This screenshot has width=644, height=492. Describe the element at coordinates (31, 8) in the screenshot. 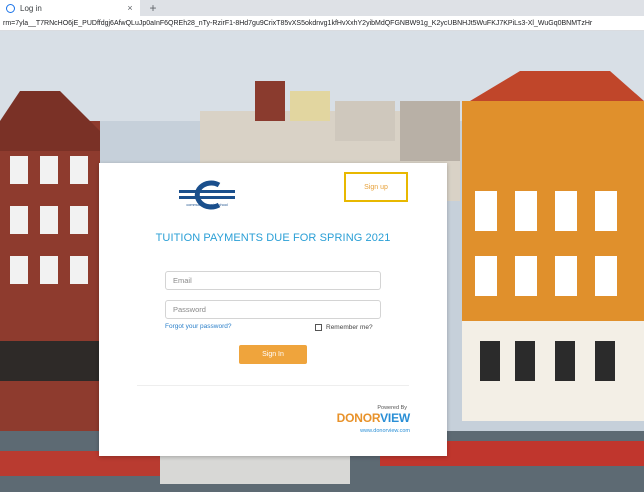

I see `tab-title: Log in` at that location.